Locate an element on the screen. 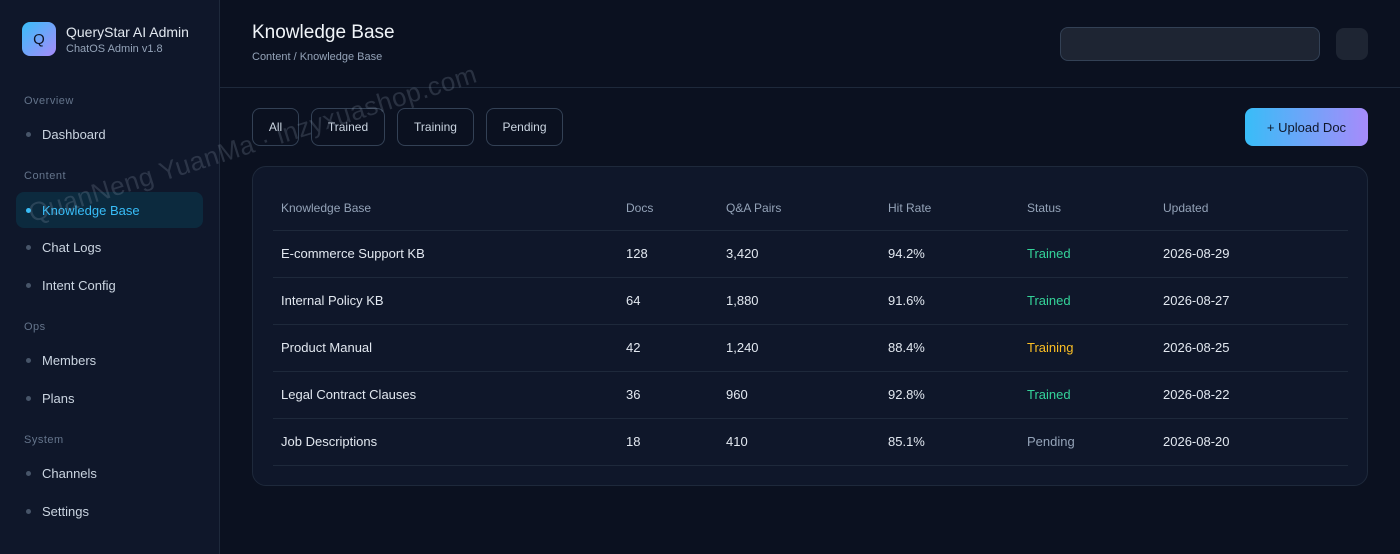 The image size is (1400, 554). column-header-hit-rate: Hit Rate is located at coordinates (949, 209).